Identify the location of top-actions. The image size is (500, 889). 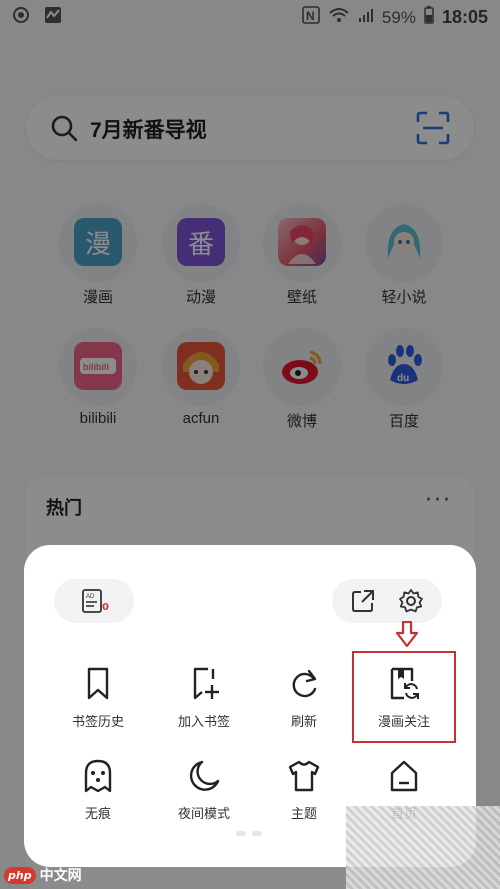
(387, 601).